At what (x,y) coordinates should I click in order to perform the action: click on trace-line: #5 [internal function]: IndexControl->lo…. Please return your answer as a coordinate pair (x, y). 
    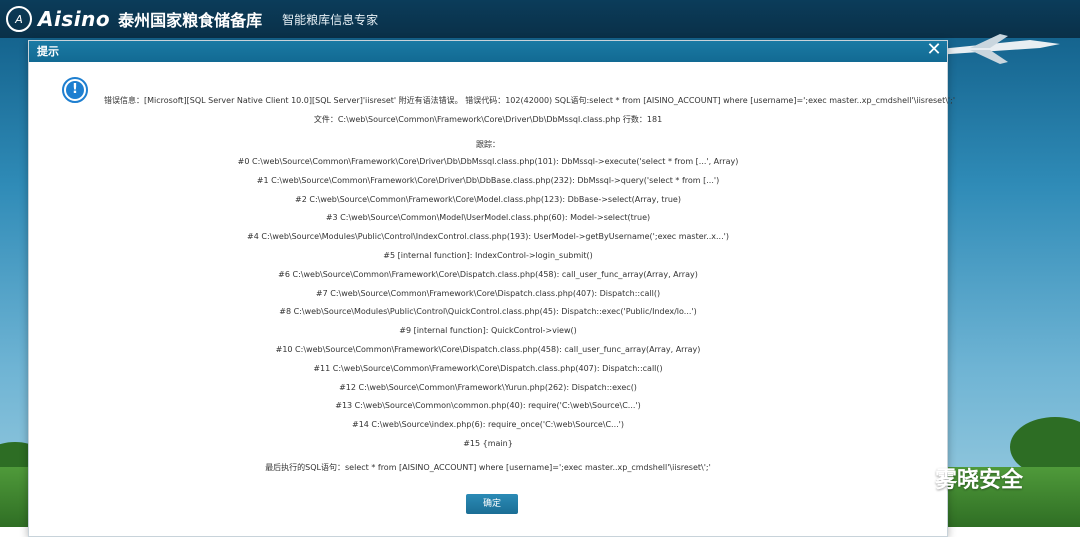
    Looking at the image, I should click on (488, 255).